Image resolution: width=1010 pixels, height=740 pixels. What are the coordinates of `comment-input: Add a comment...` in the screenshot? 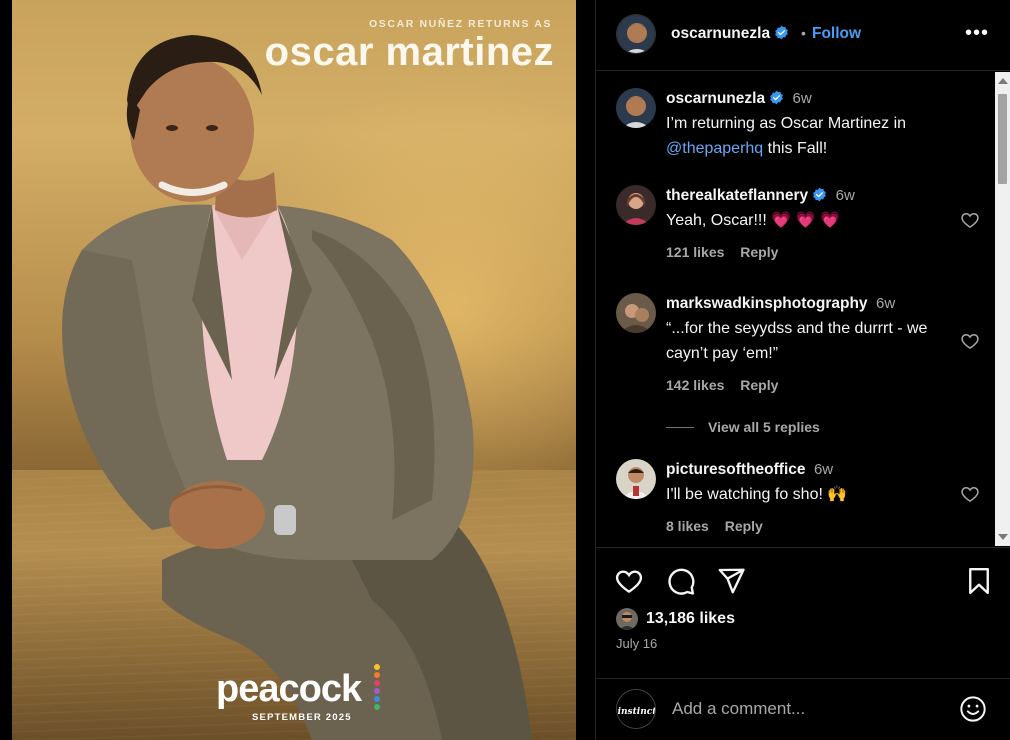 It's located at (738, 709).